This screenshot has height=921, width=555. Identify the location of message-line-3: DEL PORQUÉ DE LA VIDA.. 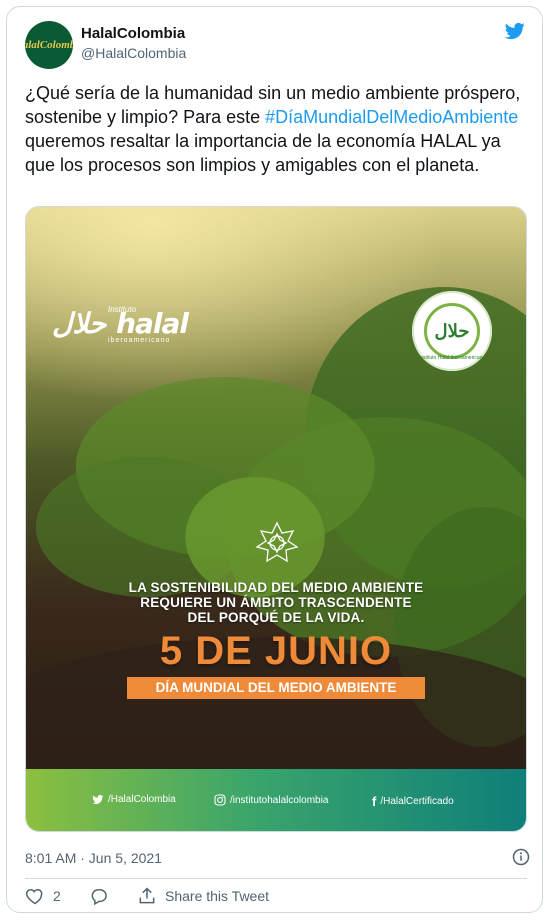
(276, 617).